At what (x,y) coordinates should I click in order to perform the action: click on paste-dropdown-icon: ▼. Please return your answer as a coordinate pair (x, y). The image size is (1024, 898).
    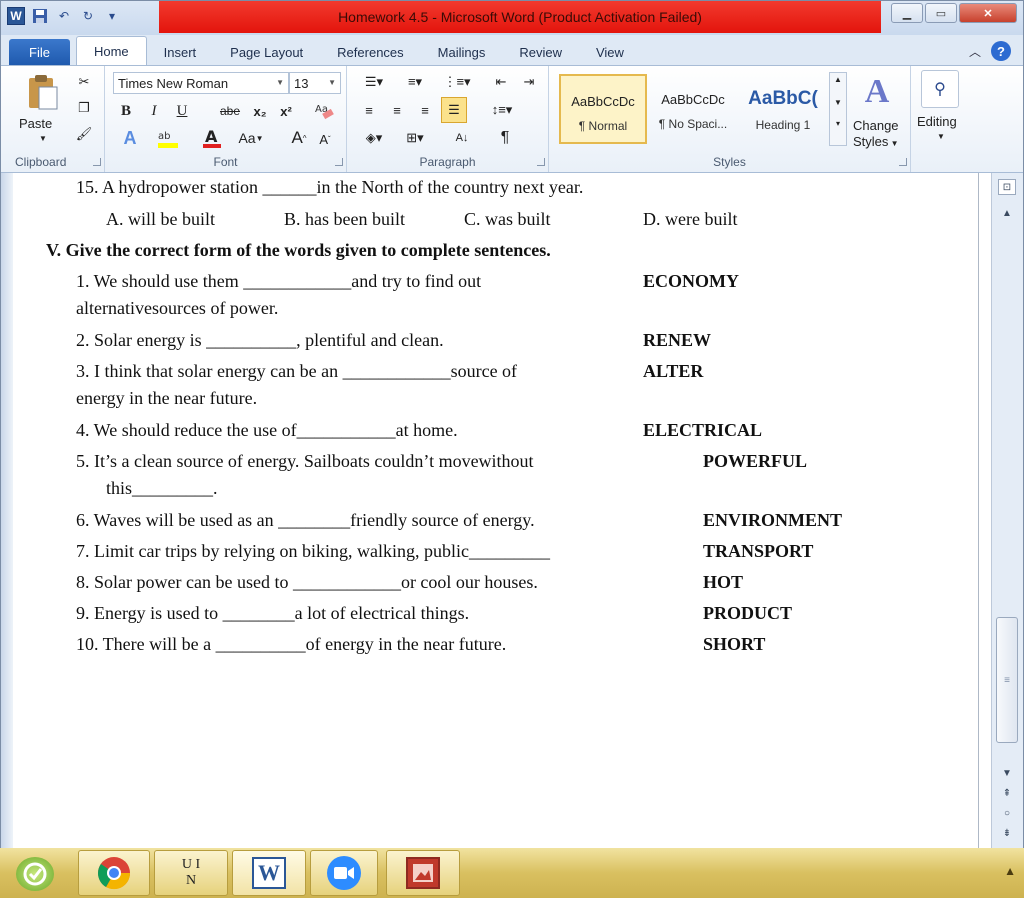
    Looking at the image, I should click on (43, 138).